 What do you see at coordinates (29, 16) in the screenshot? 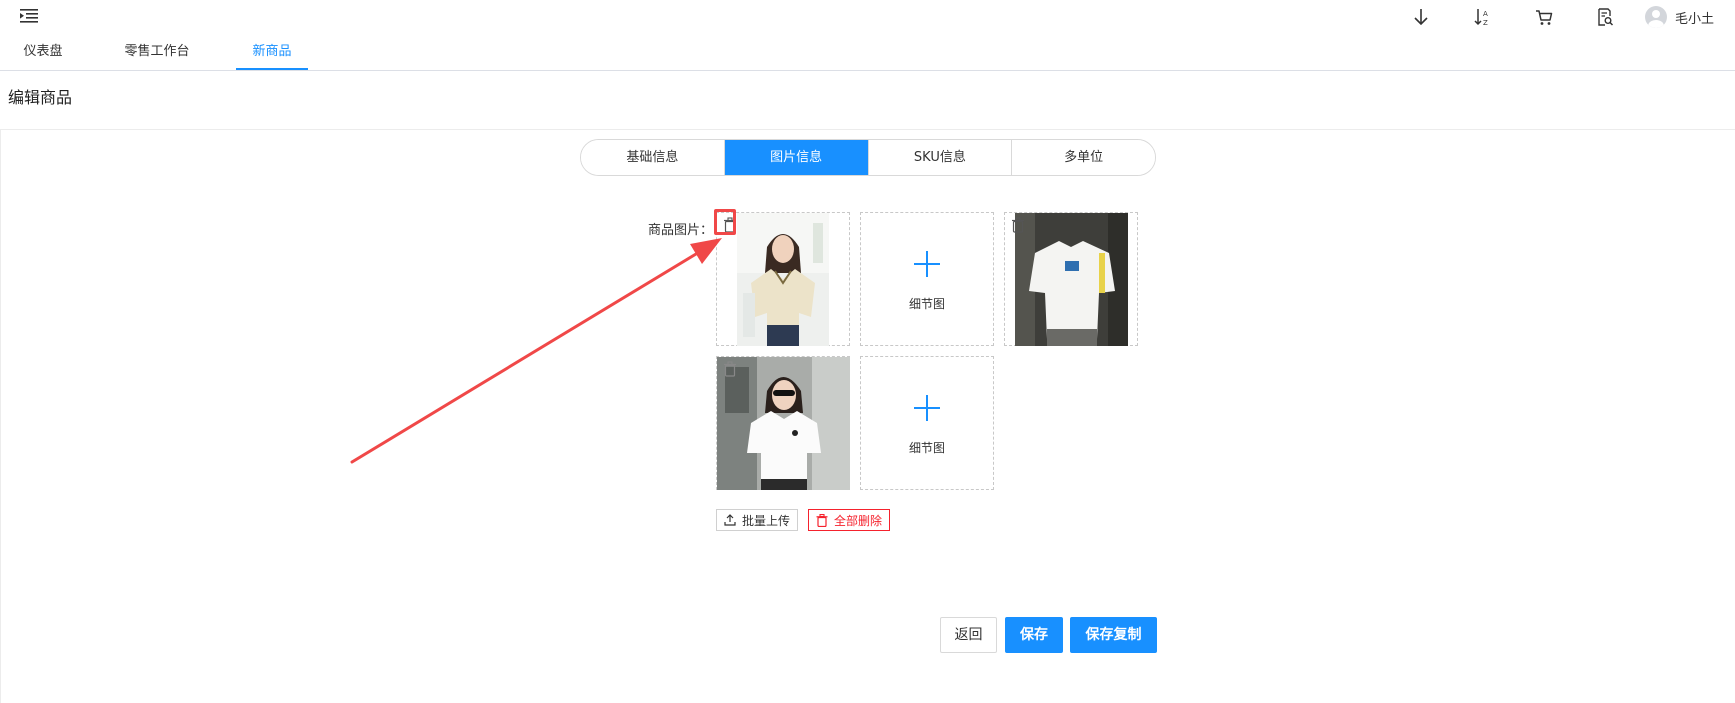
I see `menu-fold-icon` at bounding box center [29, 16].